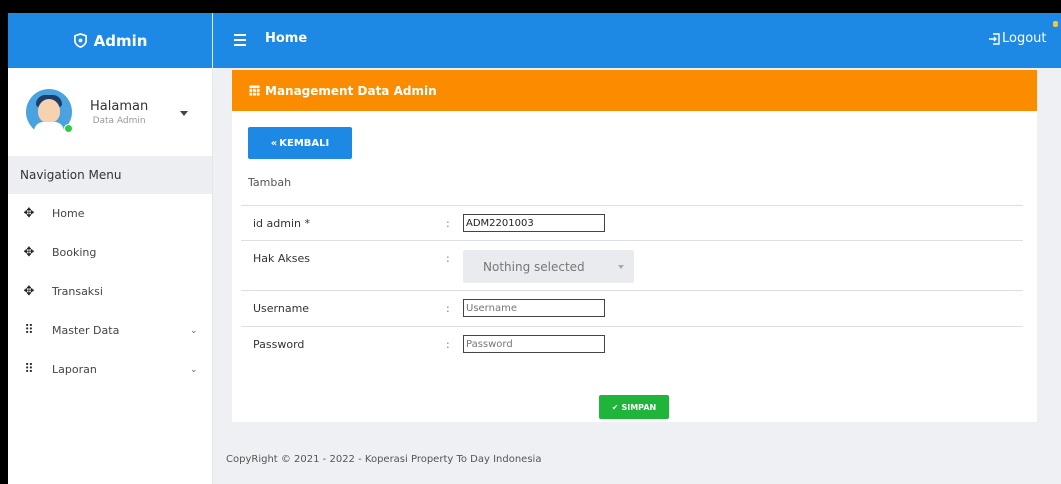 This screenshot has width=1061, height=484. I want to click on logout-label: Logout, so click(1024, 38).